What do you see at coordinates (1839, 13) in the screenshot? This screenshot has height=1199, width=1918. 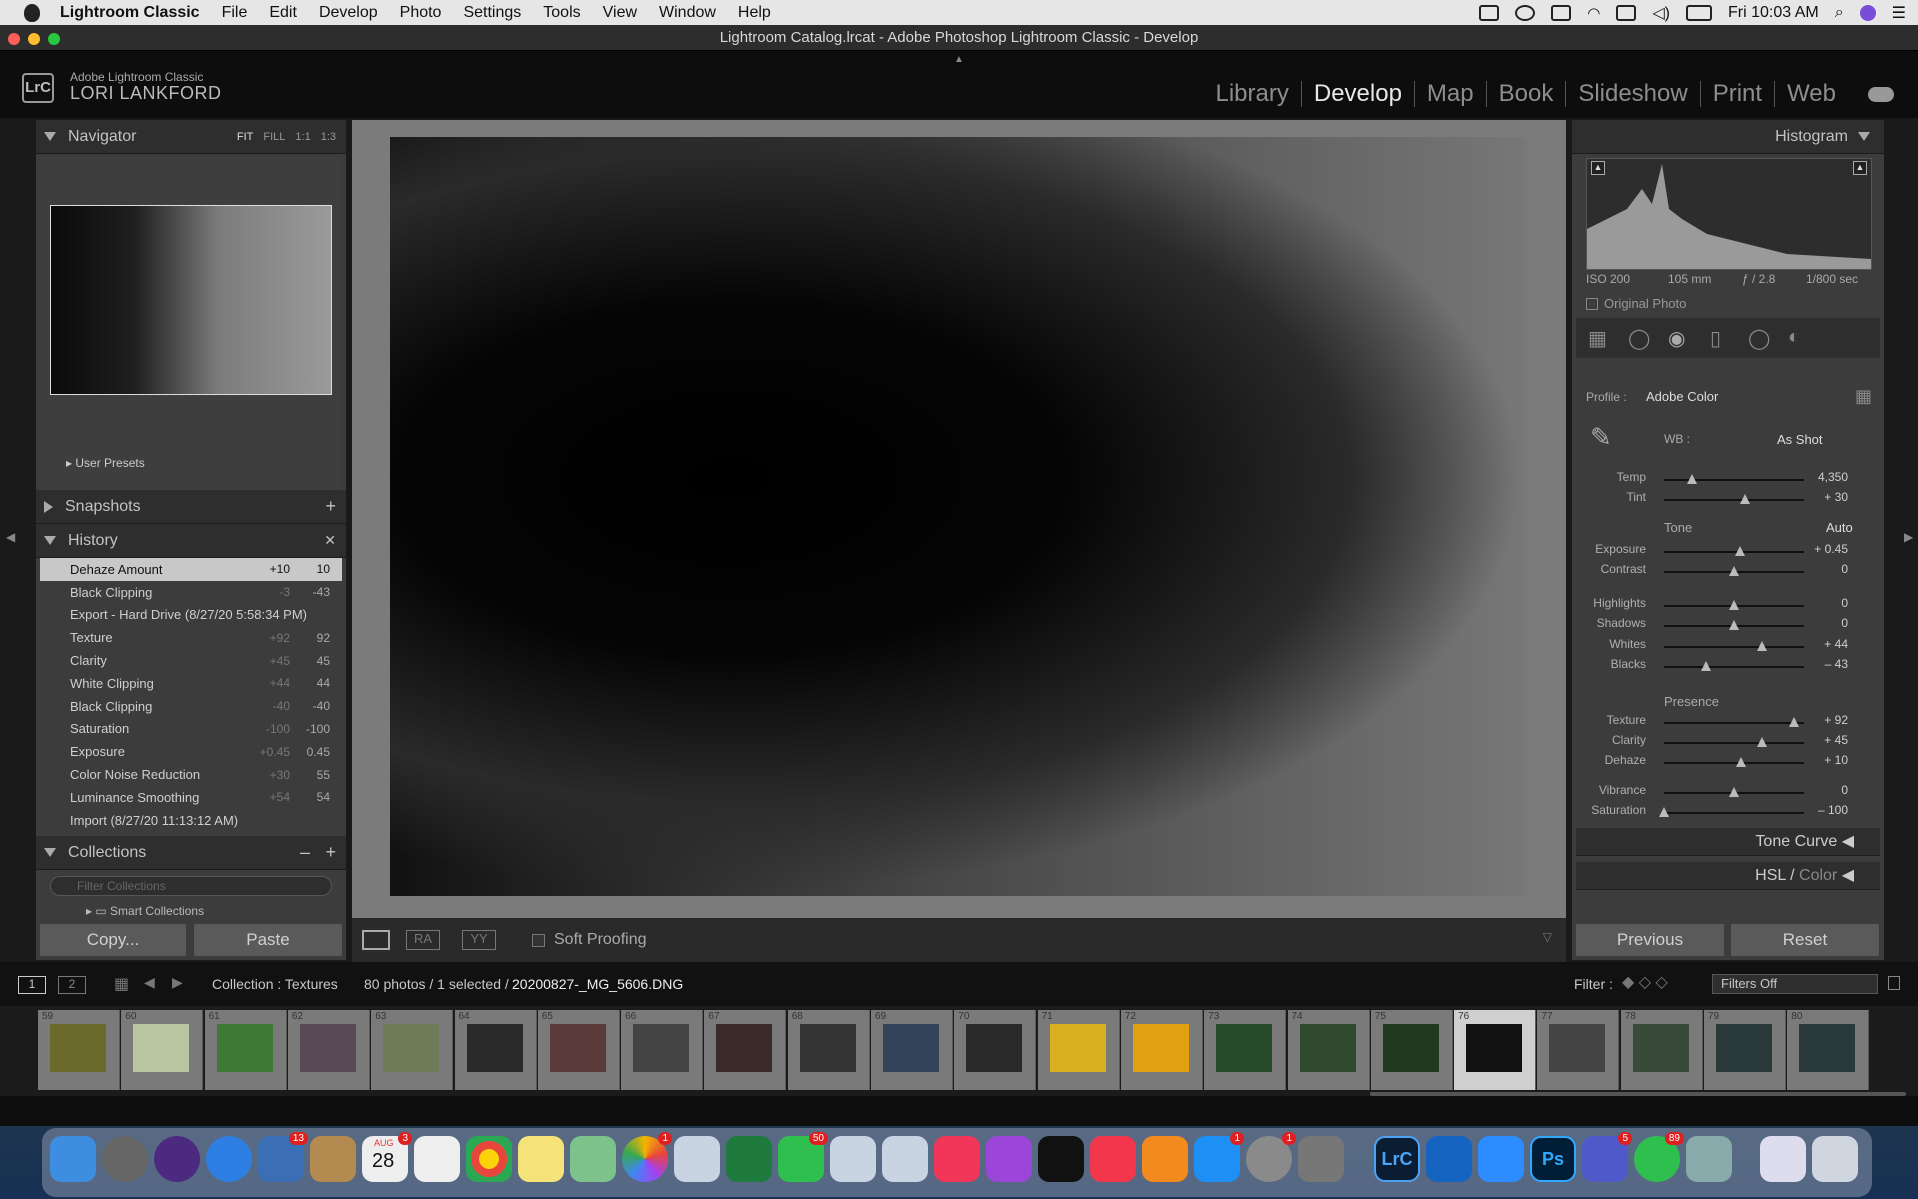 I see `spotlight-icon: ⌕` at bounding box center [1839, 13].